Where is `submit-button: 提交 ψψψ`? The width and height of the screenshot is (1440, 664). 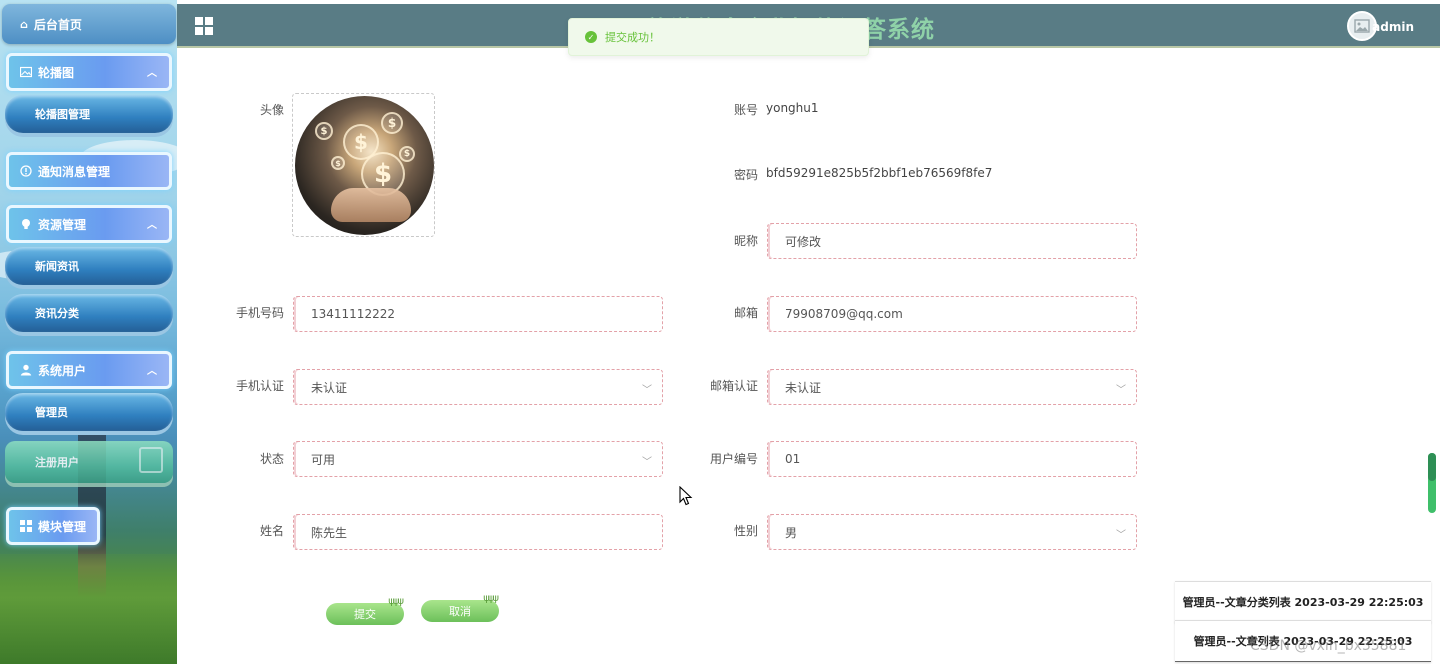 submit-button: 提交 ψψψ is located at coordinates (365, 610).